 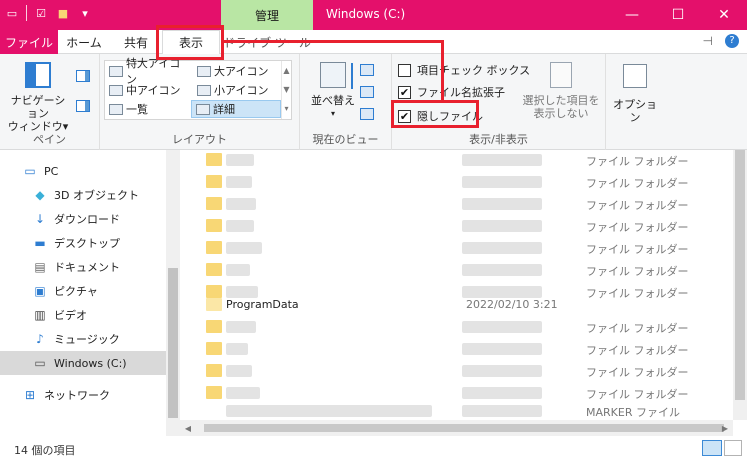 I want to click on nav-item-label: ネットワーク, so click(x=77, y=395).